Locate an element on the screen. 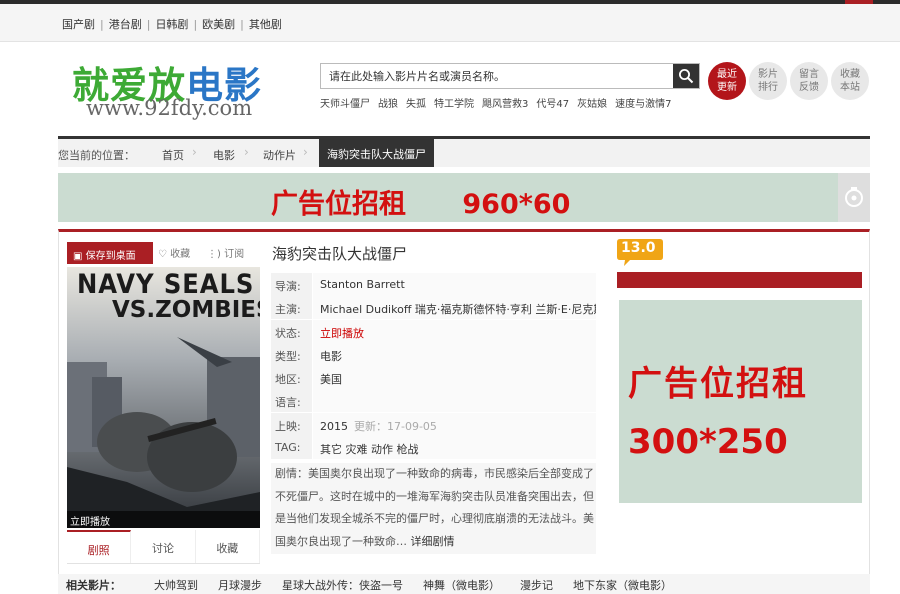  top-category-nav: 国产剧 | 港台剧 | 日韩剧 | 欧美剧 | 其他剧 is located at coordinates (450, 23).